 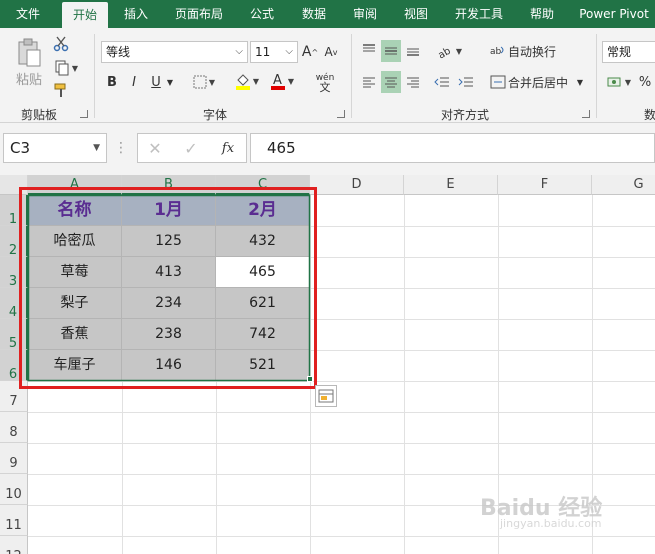 What do you see at coordinates (498, 82) in the screenshot?
I see `merge-center-icon` at bounding box center [498, 82].